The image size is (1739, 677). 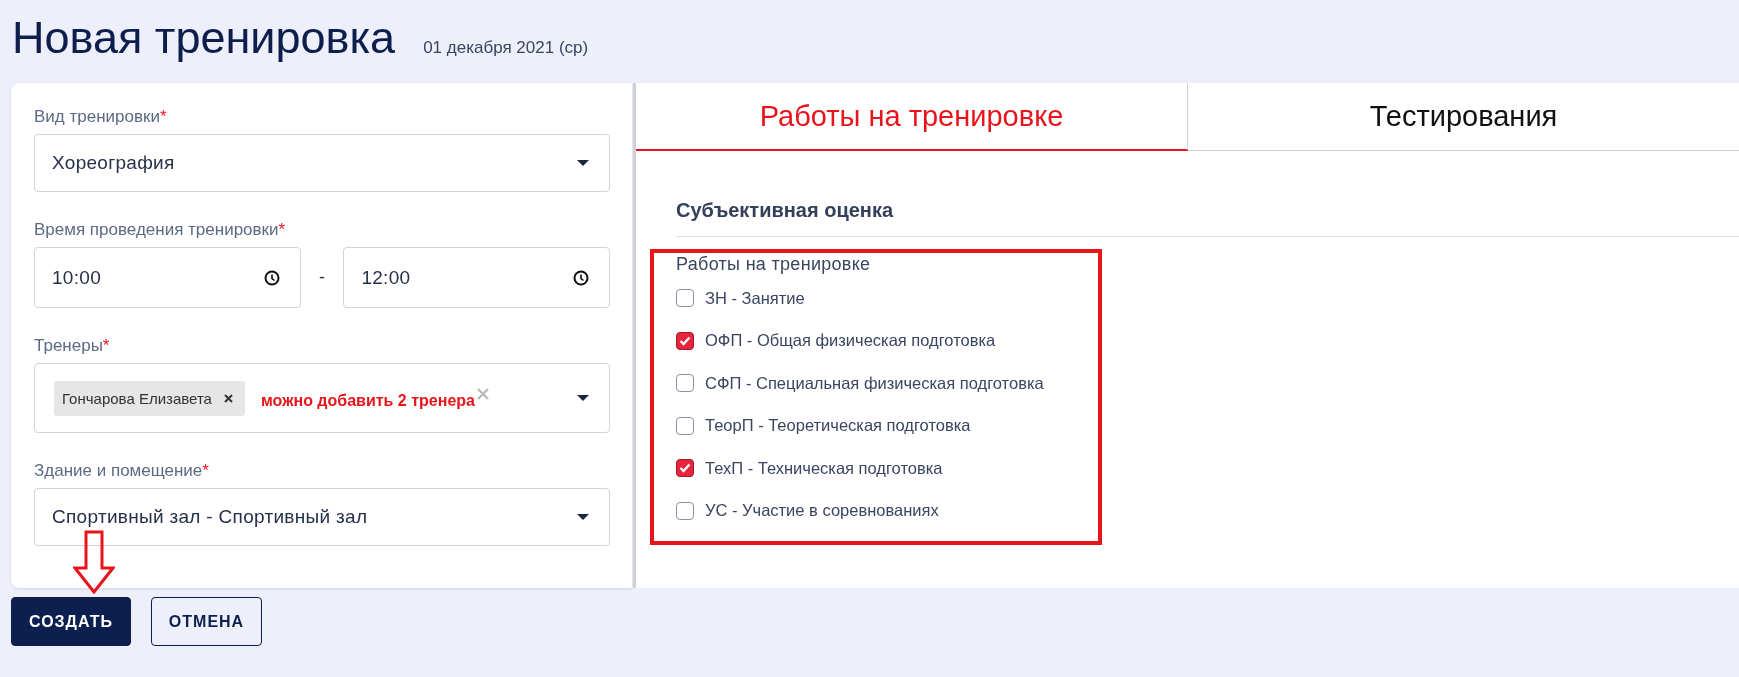 I want to click on date-text: 01 декабря 2021 (ср), so click(x=506, y=48).